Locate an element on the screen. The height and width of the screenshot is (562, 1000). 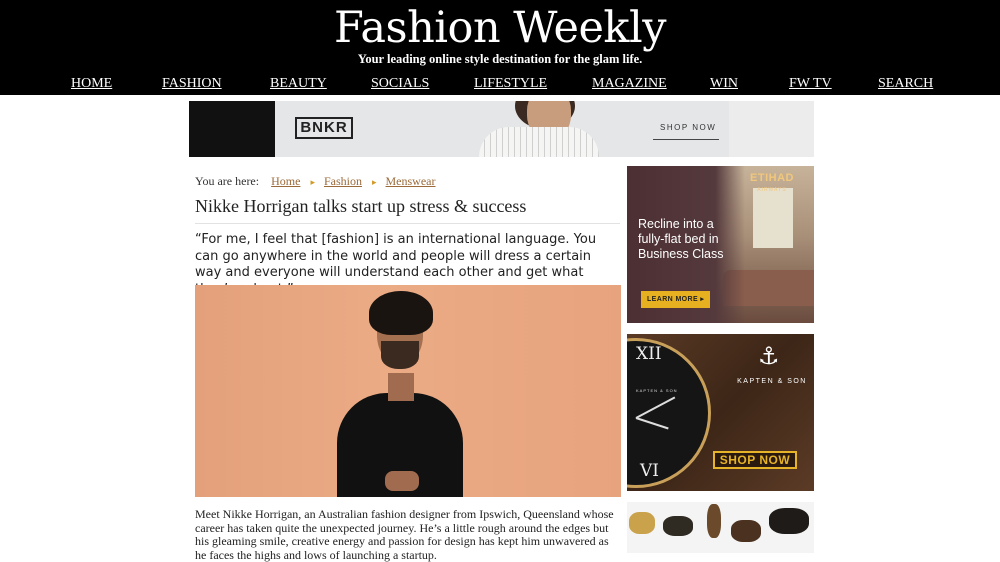
banner-ad: BNKR SHOP NOW is located at coordinates (501, 129).